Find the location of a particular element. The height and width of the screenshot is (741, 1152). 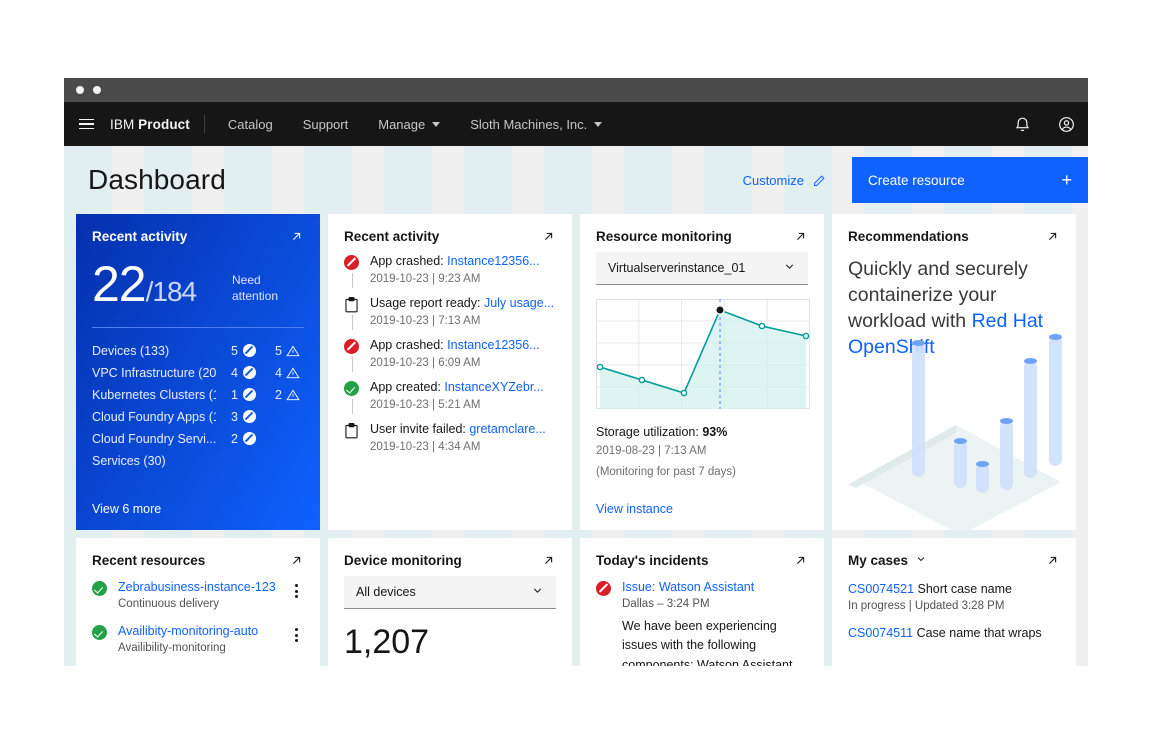

card-header: Recent activity is located at coordinates (450, 236).